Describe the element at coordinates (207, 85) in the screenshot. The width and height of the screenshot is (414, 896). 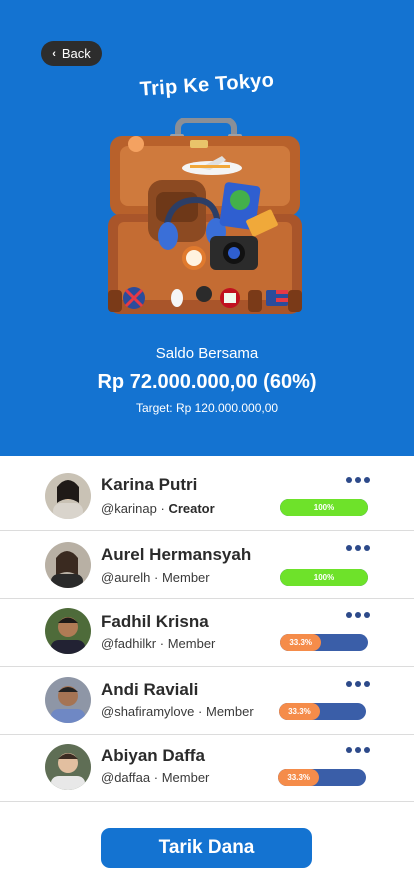
I see `page-title: Trip Ke Tokyo` at that location.